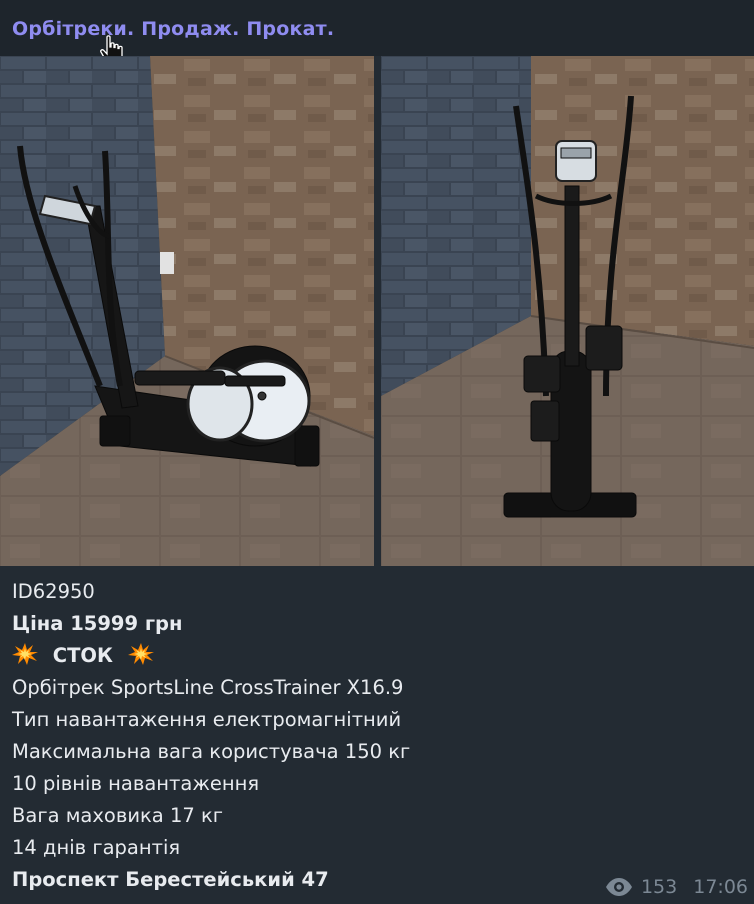  I want to click on listing-id: ID62950, so click(53, 591).